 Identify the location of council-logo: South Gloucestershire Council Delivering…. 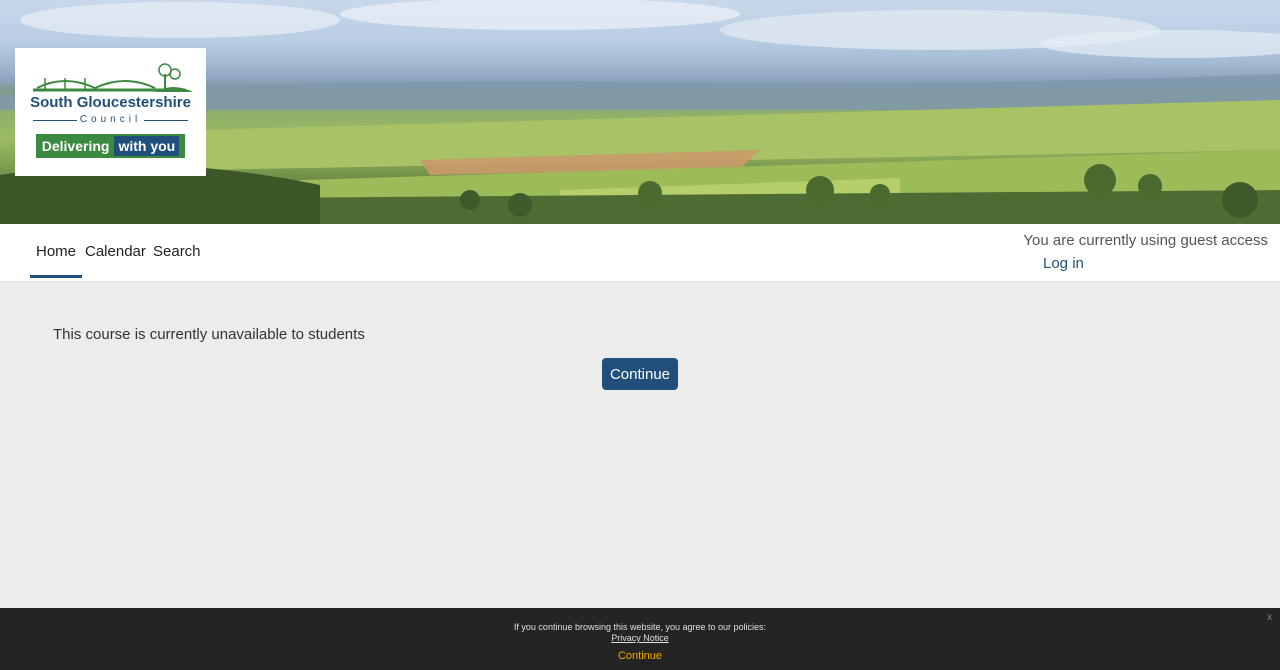
(110, 112).